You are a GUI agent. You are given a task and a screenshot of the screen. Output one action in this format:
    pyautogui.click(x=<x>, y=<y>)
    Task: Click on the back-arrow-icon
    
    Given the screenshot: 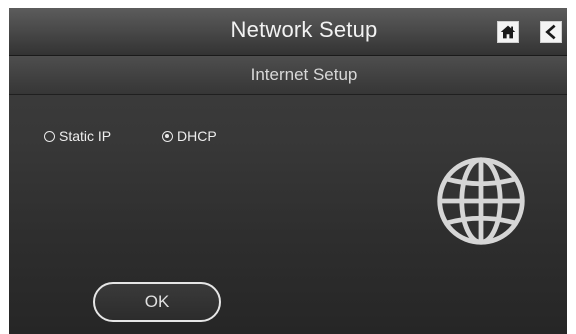 What is the action you would take?
    pyautogui.click(x=550, y=32)
    